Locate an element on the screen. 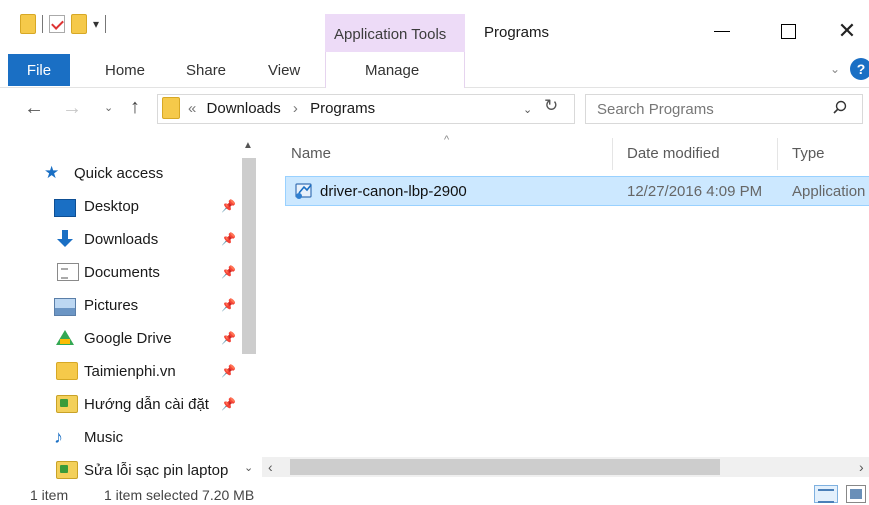 This screenshot has width=869, height=505. sidebar-item-label: Taimienphi.vn is located at coordinates (130, 371).